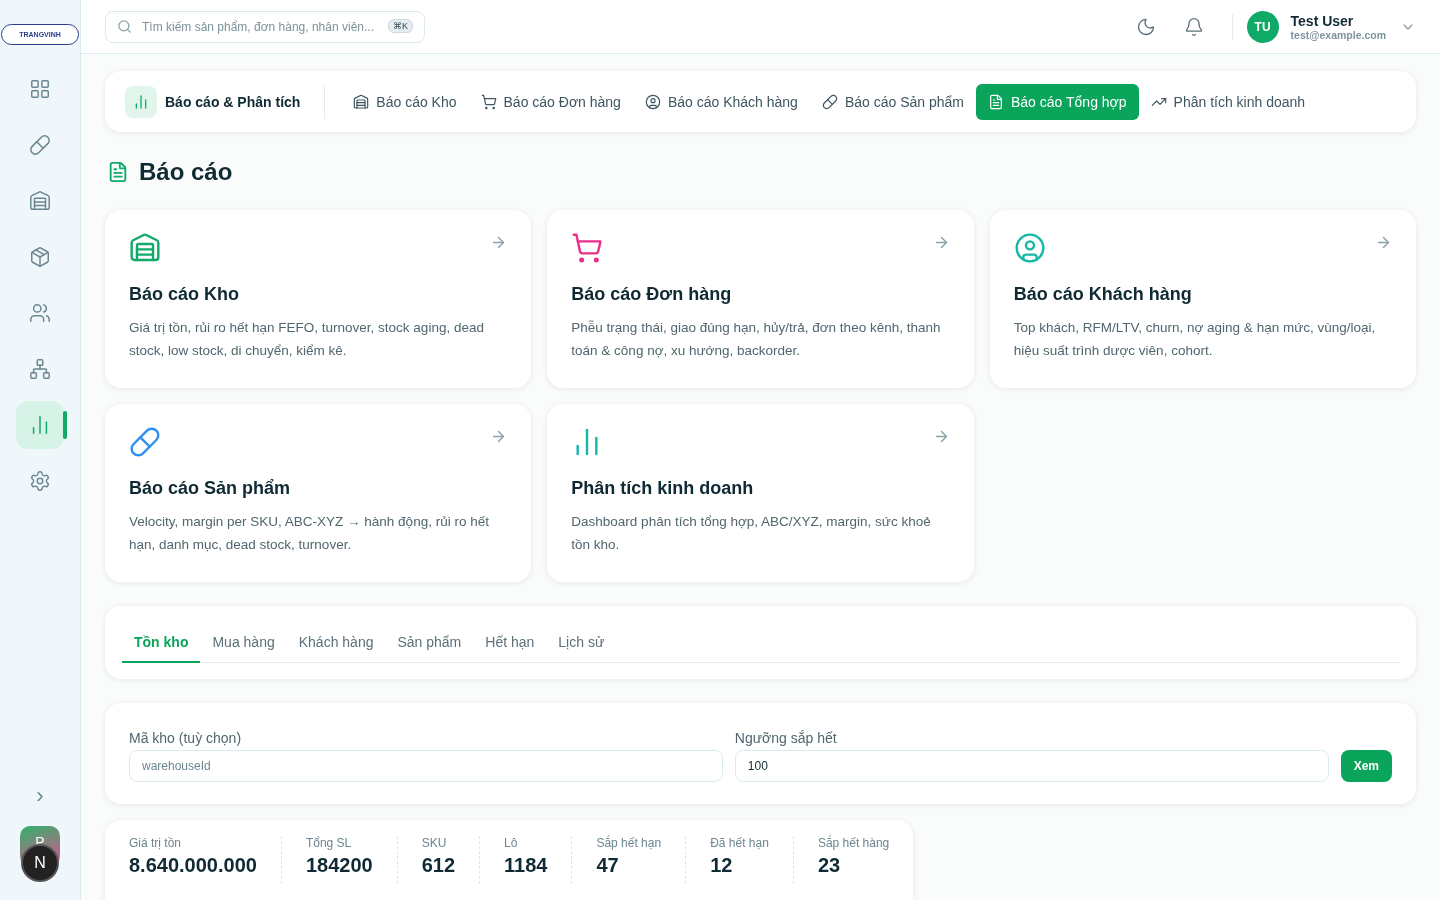 Image resolution: width=1440 pixels, height=900 pixels. What do you see at coordinates (721, 101) in the screenshot?
I see `report-nav-item: Báo cáo Khách hàng` at bounding box center [721, 101].